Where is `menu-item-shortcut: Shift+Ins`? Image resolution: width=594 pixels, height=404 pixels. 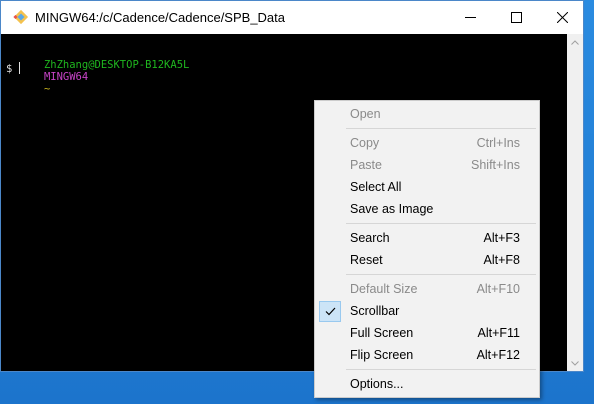
menu-item-shortcut: Shift+Ins is located at coordinates (495, 165).